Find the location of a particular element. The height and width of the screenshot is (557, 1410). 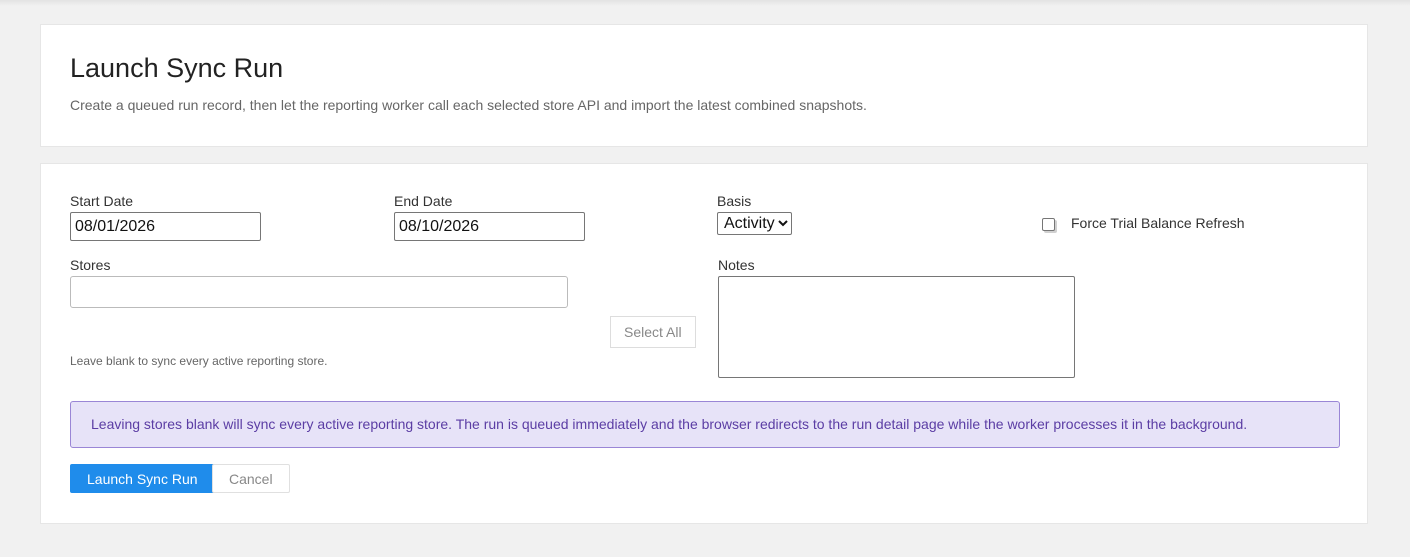

start-date-input is located at coordinates (165, 226).